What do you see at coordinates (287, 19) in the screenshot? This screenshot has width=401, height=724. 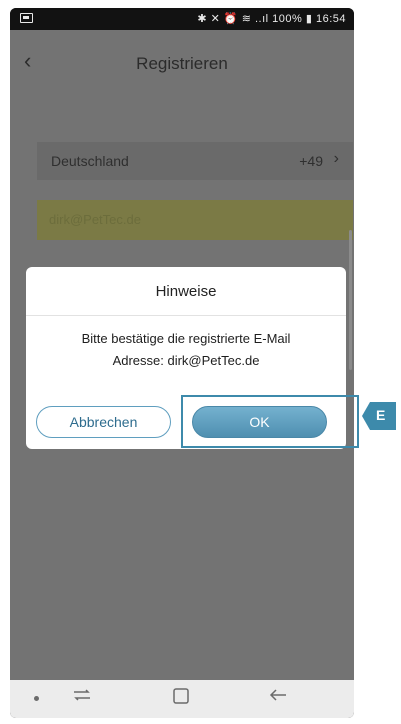 I see `battery-level: 100%` at bounding box center [287, 19].